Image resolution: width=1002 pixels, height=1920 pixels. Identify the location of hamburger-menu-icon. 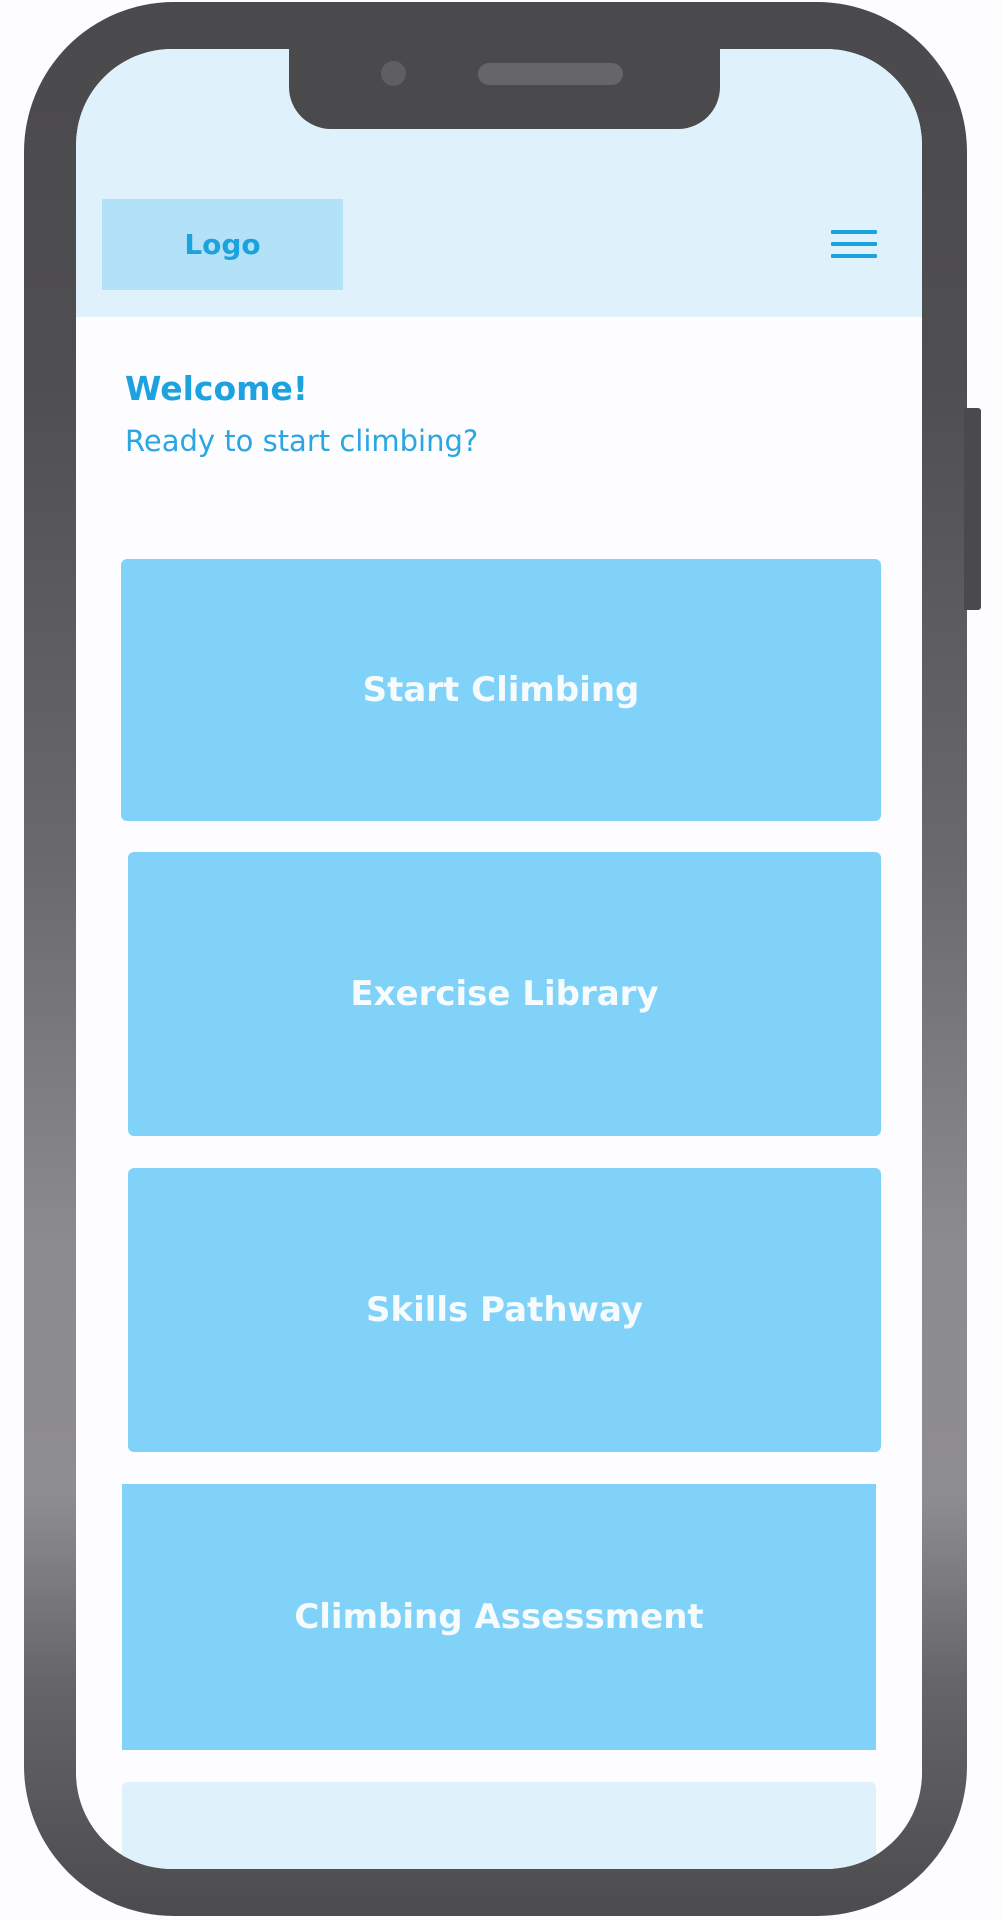
(855, 243).